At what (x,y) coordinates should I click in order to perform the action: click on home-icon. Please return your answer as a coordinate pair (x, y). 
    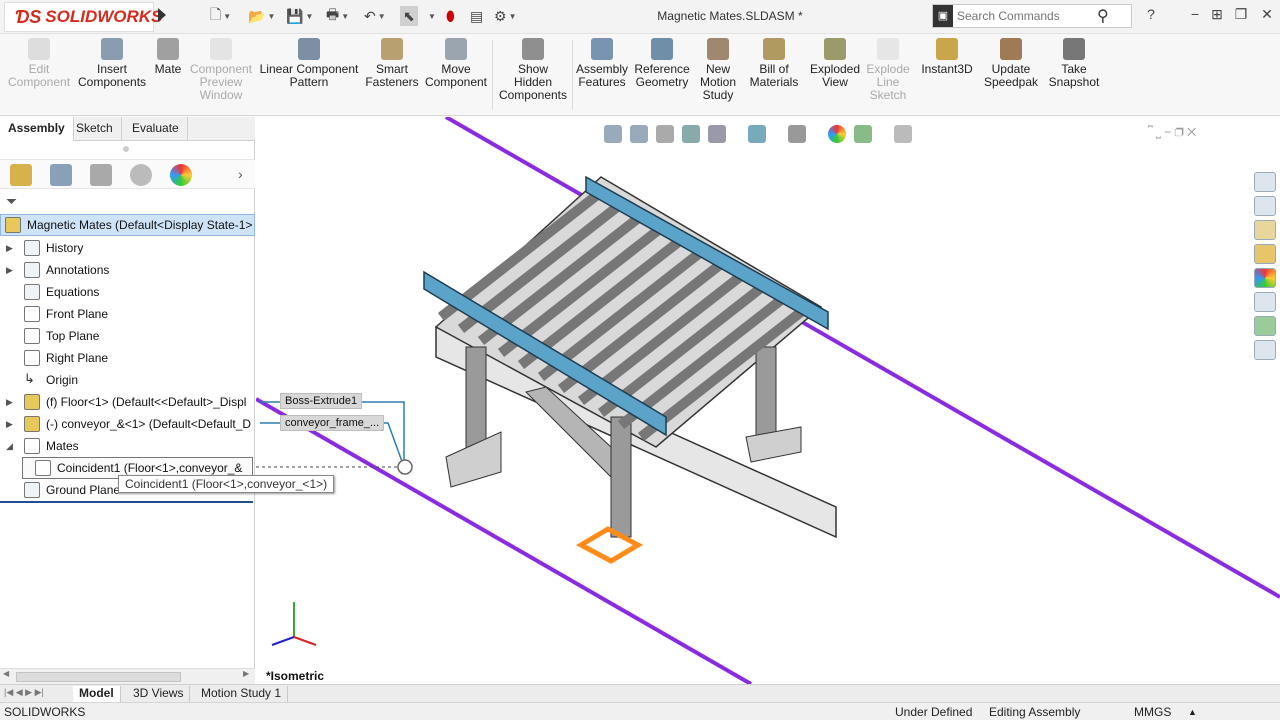
    Looking at the image, I should click on (1265, 182).